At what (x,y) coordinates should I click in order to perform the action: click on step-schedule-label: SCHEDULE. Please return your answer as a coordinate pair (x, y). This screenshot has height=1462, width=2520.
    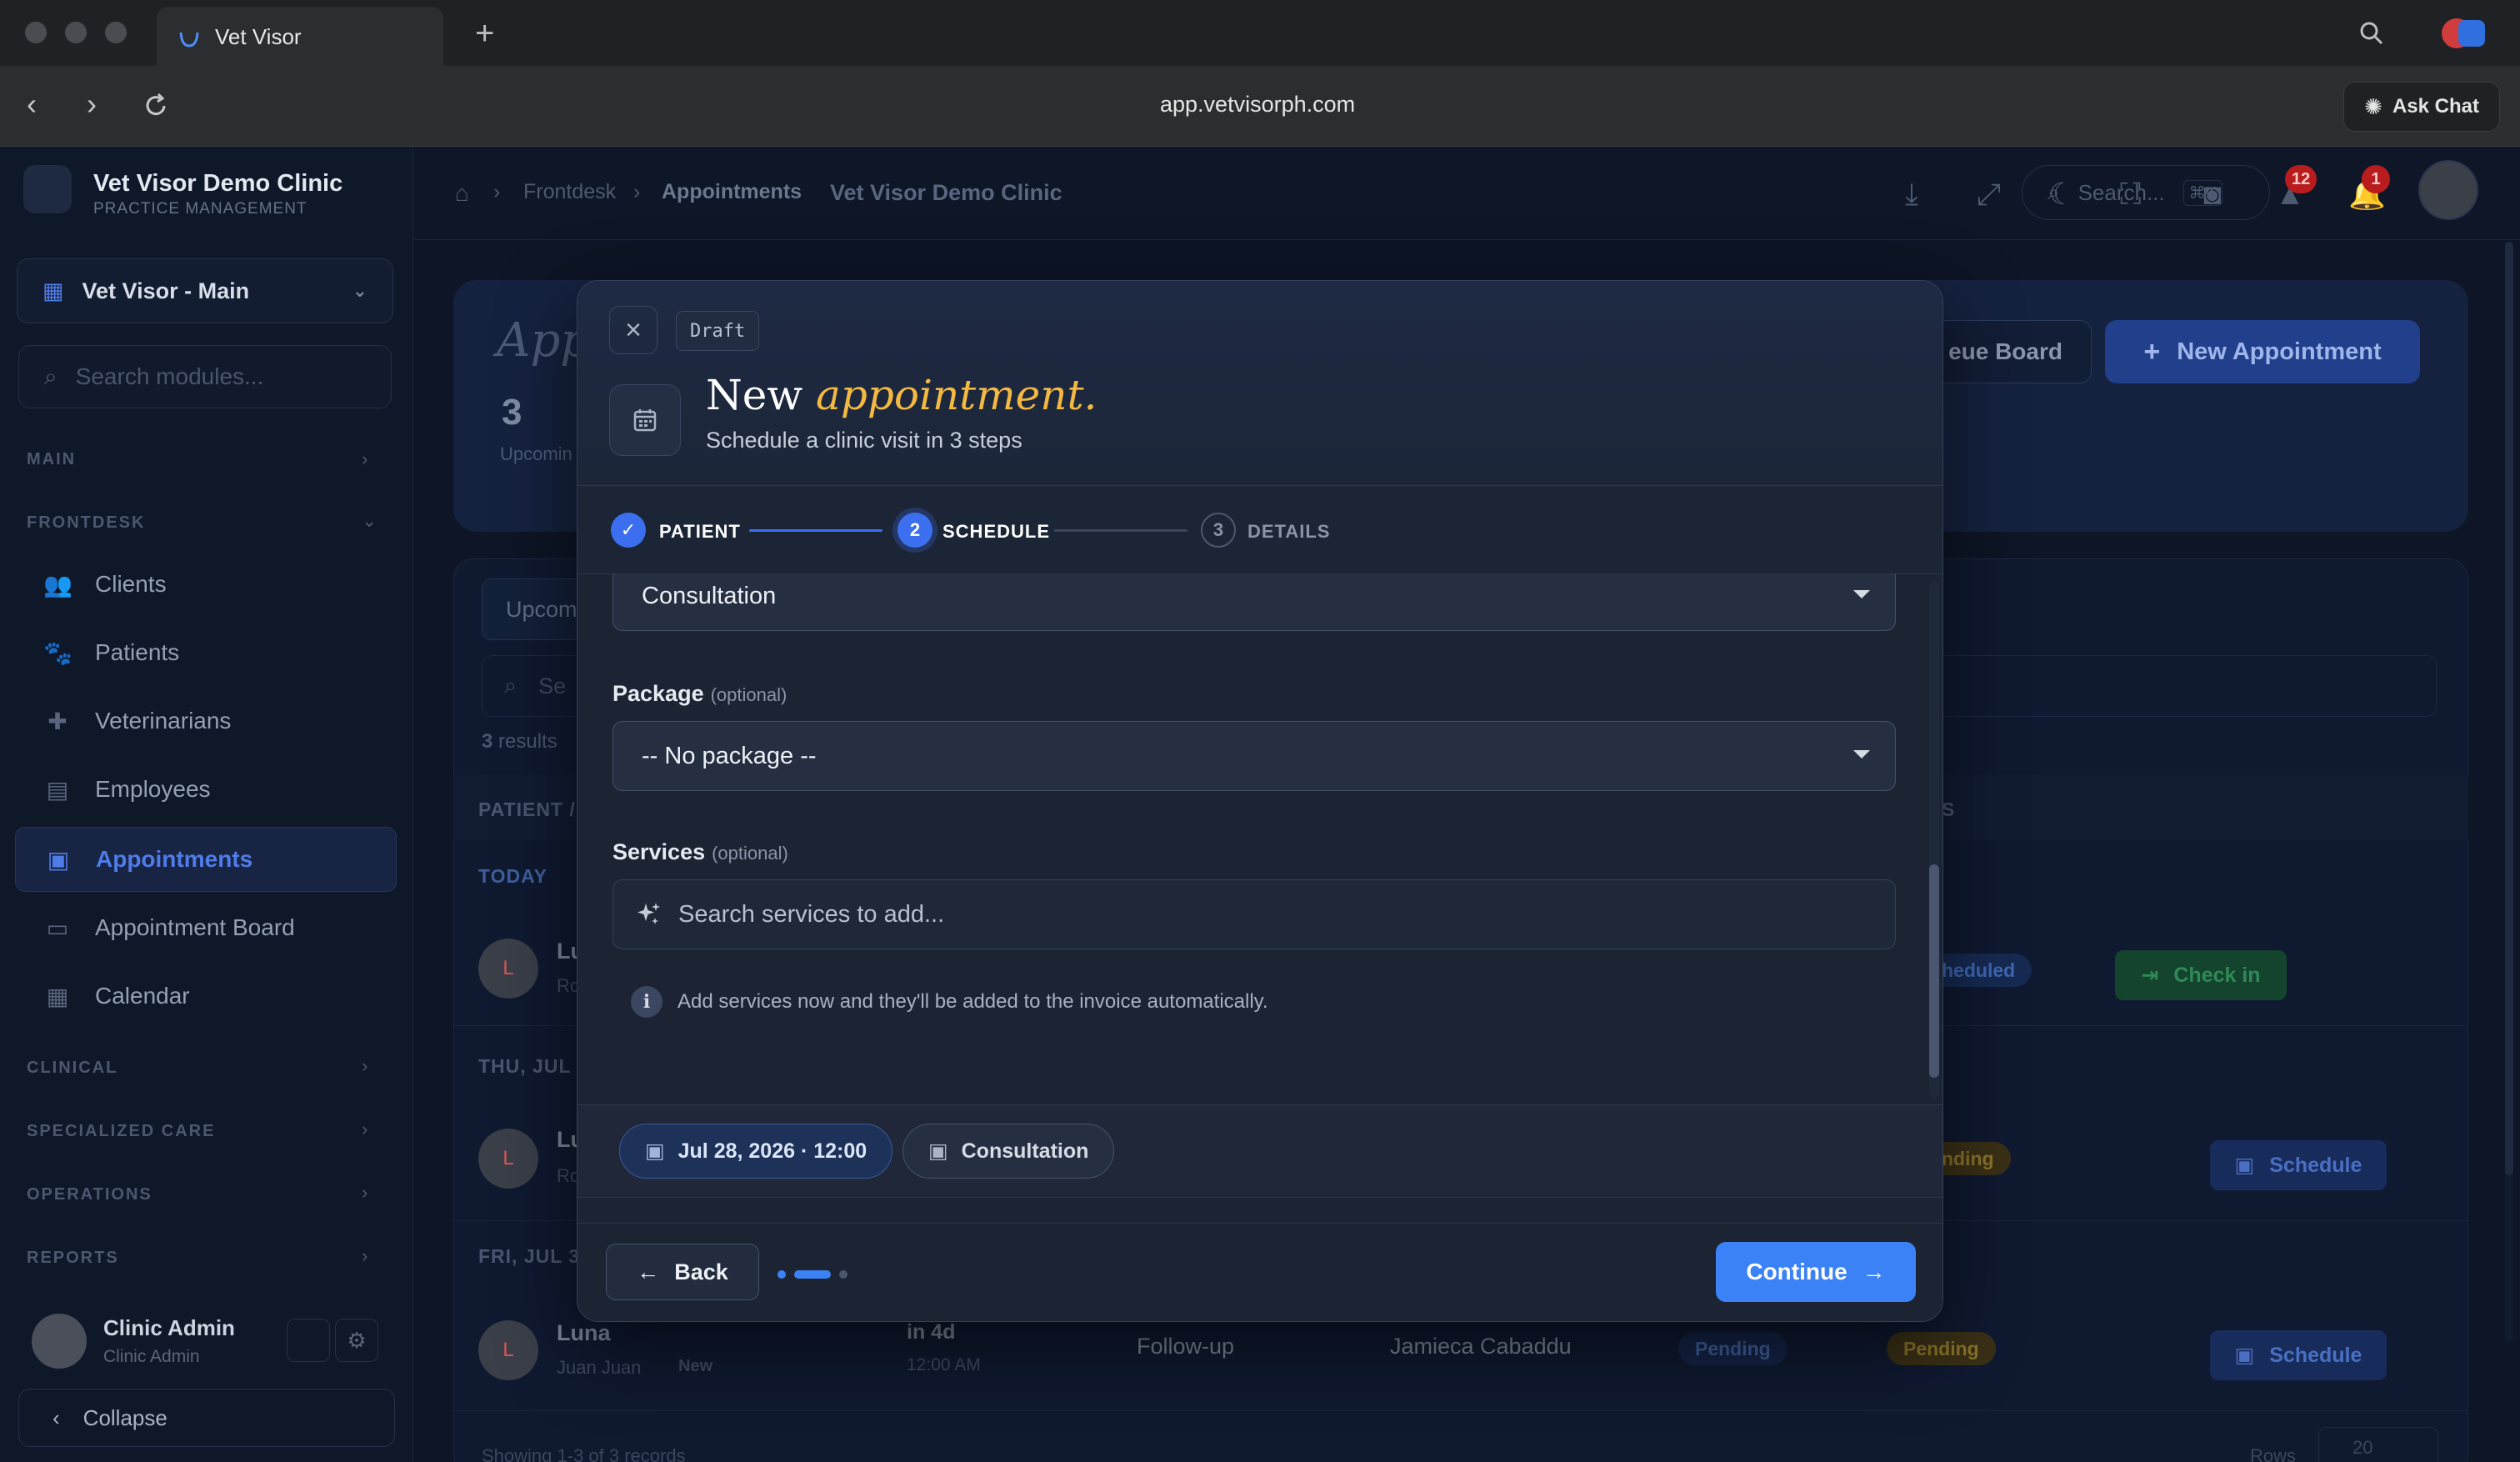
    Looking at the image, I should click on (996, 532).